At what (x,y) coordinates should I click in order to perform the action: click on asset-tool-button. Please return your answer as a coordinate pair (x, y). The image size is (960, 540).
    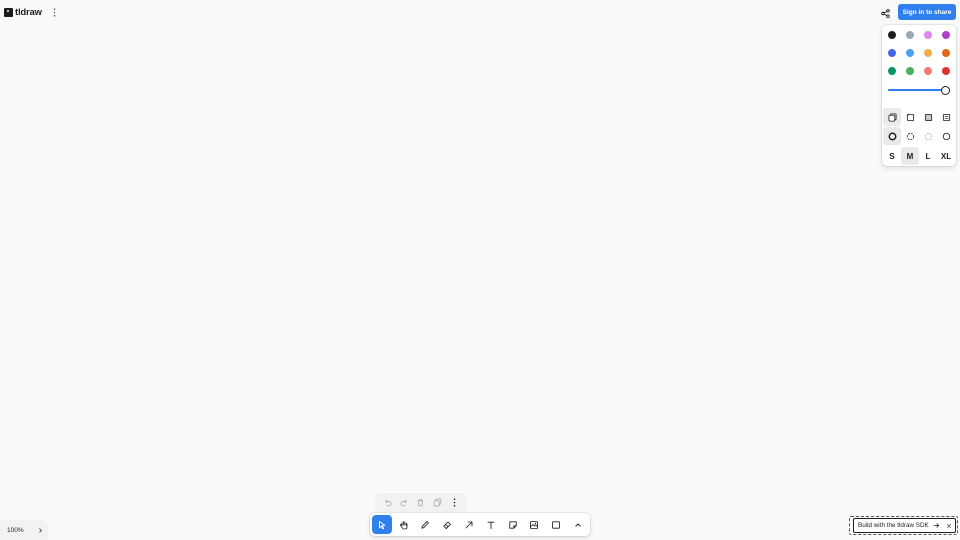
    Looking at the image, I should click on (535, 524).